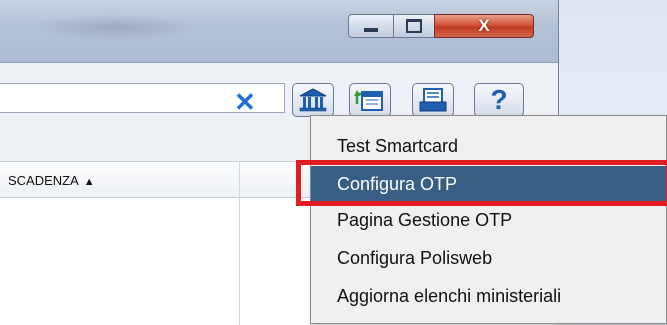  I want to click on close-icon: X, so click(484, 25).